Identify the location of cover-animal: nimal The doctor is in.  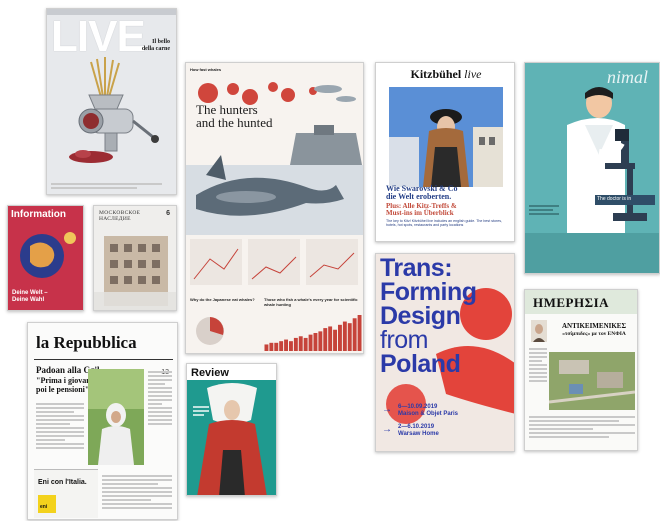
(592, 168).